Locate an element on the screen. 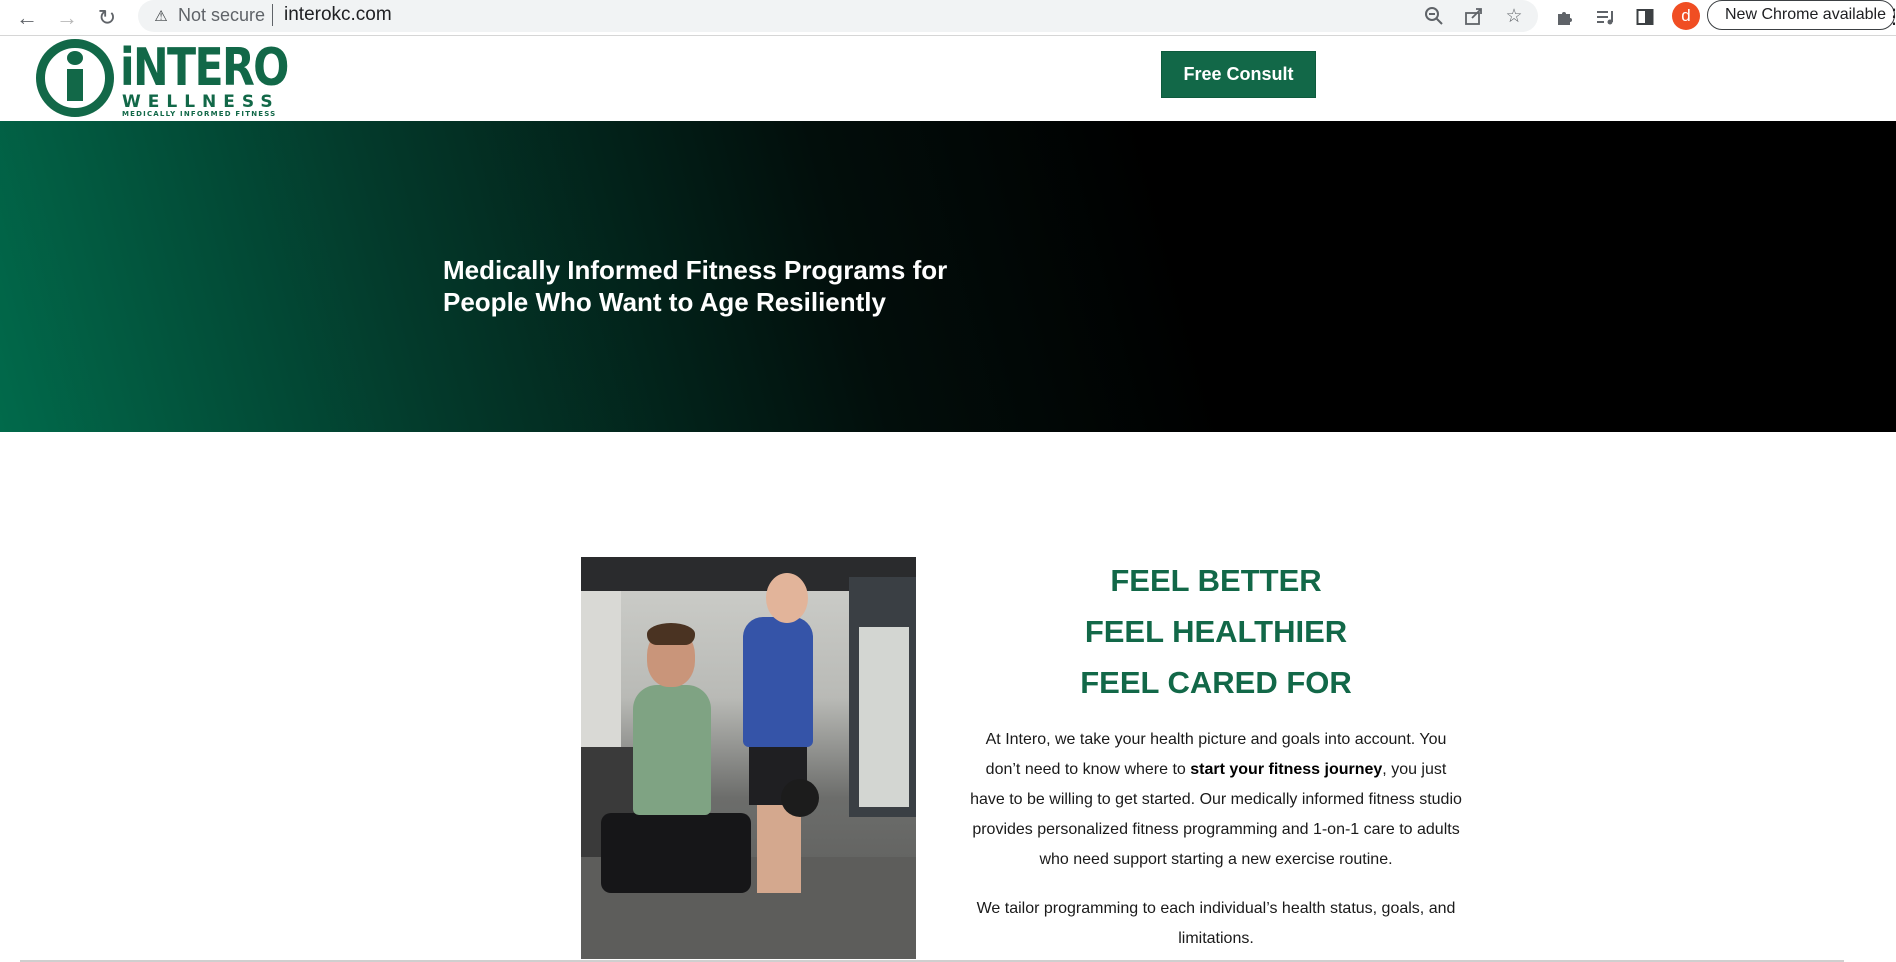  photo-trainer-shirt is located at coordinates (672, 750).